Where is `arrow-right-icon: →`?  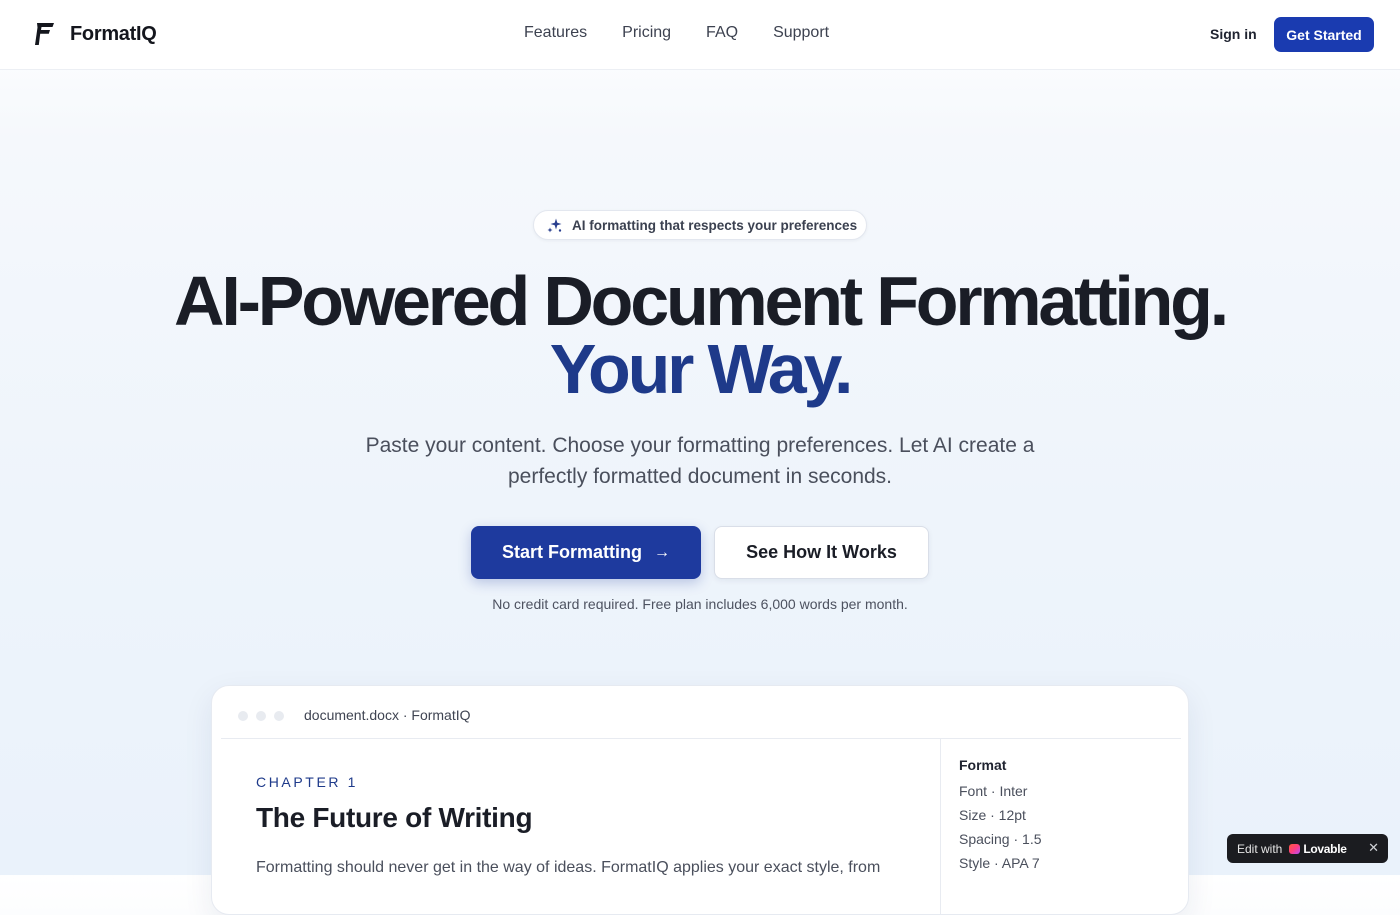 arrow-right-icon: → is located at coordinates (662, 552).